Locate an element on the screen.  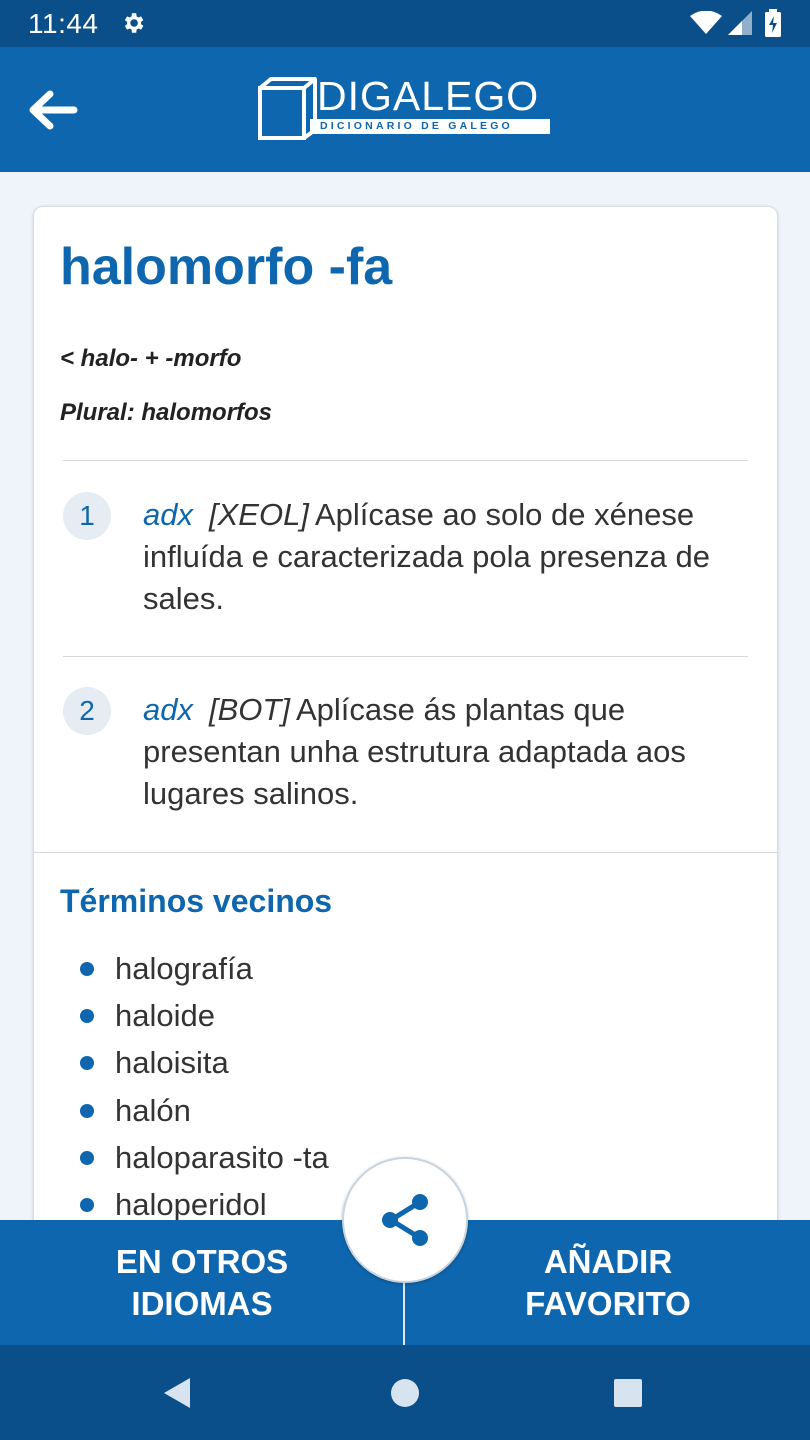
other-languages-label: EN OTROS IDIOMAS is located at coordinates (202, 1283).